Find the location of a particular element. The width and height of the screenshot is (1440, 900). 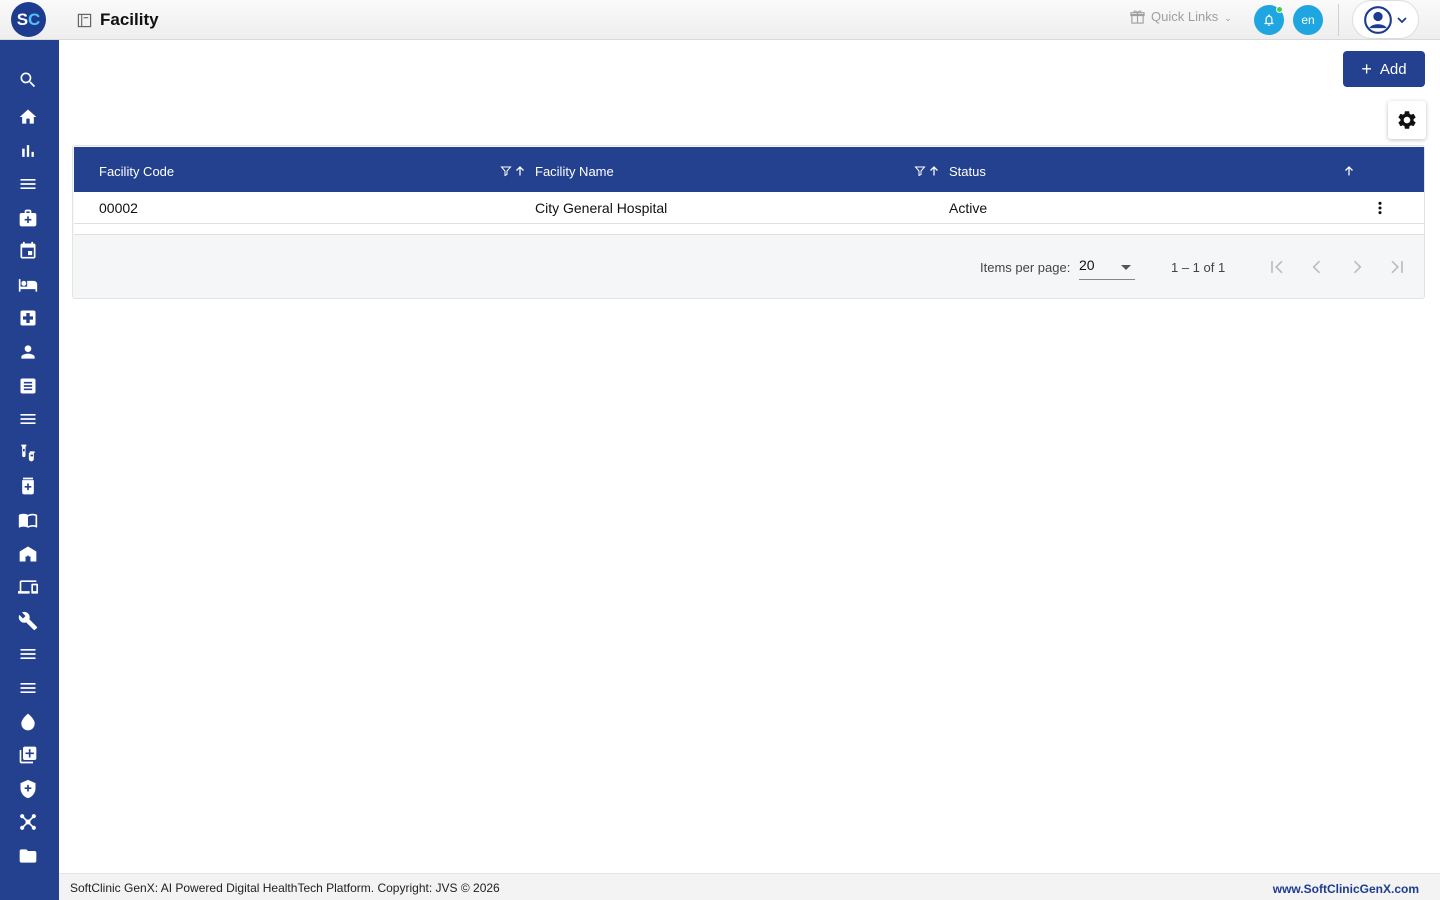

first-page-button is located at coordinates (1277, 267).